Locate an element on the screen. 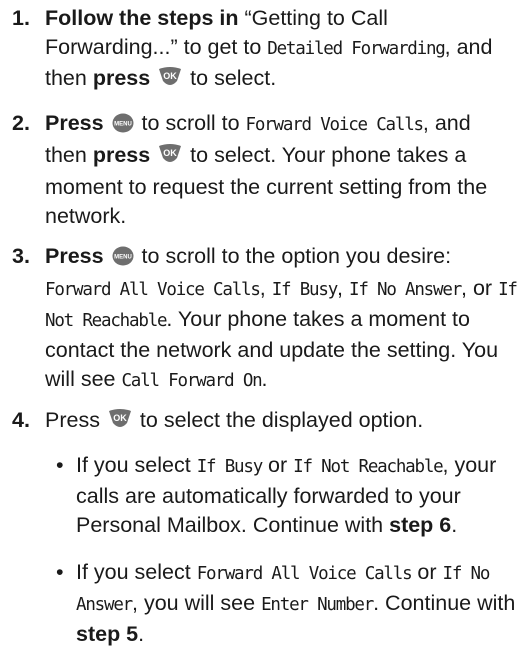 This screenshot has width=526, height=670. display-text: Enter Number is located at coordinates (317, 605).